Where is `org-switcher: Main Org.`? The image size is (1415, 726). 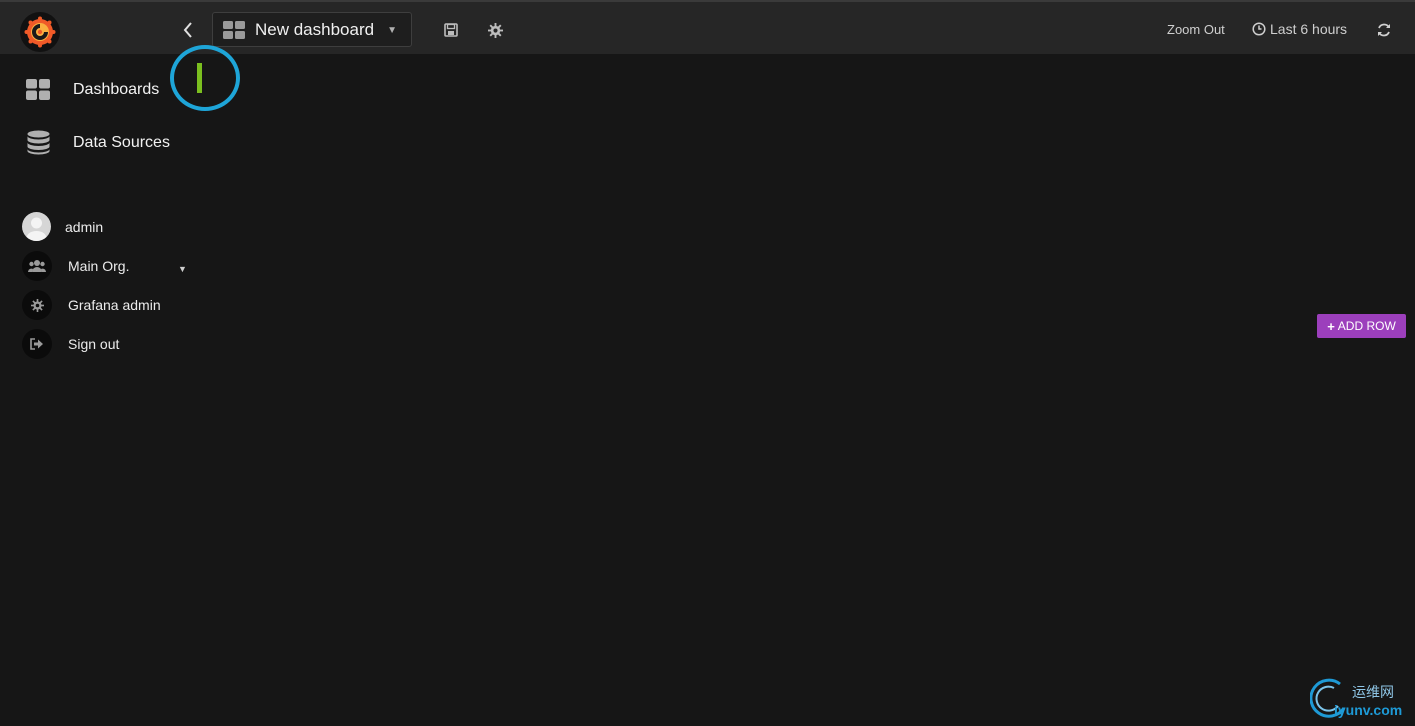 org-switcher: Main Org. is located at coordinates (75, 266).